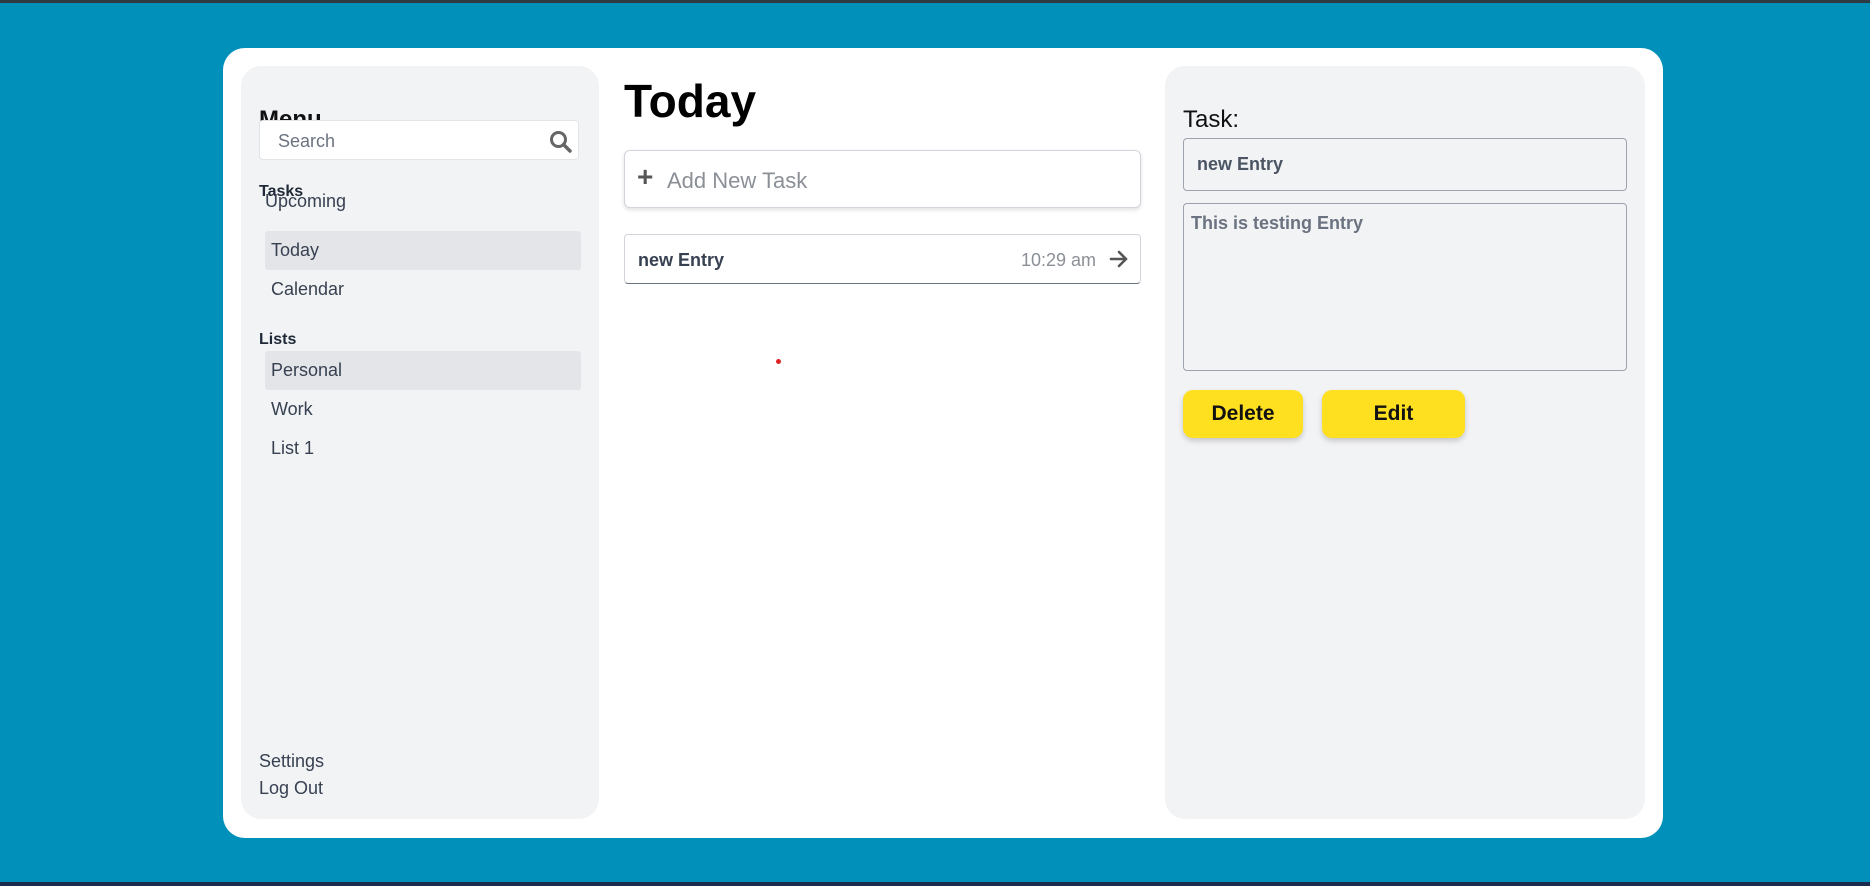  Describe the element at coordinates (645, 176) in the screenshot. I see `plus-icon: +` at that location.